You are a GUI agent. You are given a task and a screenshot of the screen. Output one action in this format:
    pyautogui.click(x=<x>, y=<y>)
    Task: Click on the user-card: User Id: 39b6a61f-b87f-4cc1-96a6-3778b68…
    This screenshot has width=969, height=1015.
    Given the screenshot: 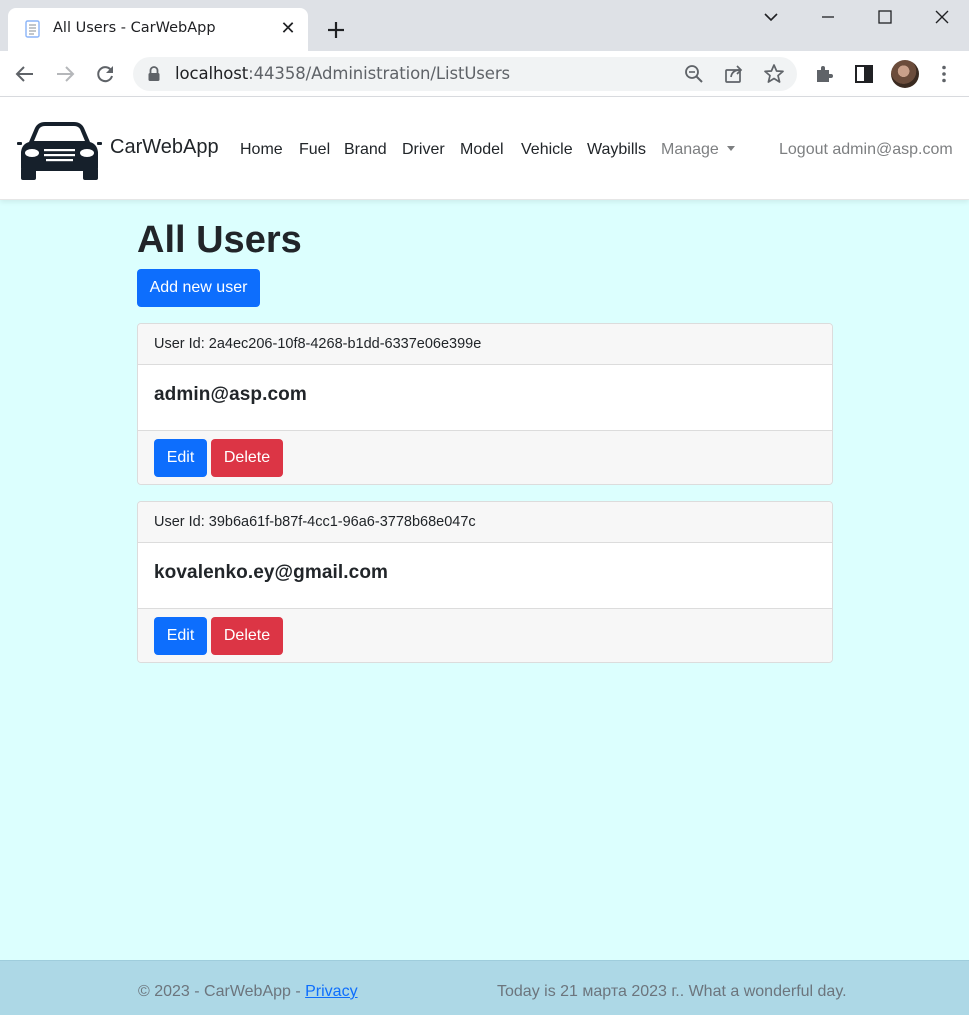 What is the action you would take?
    pyautogui.click(x=485, y=582)
    